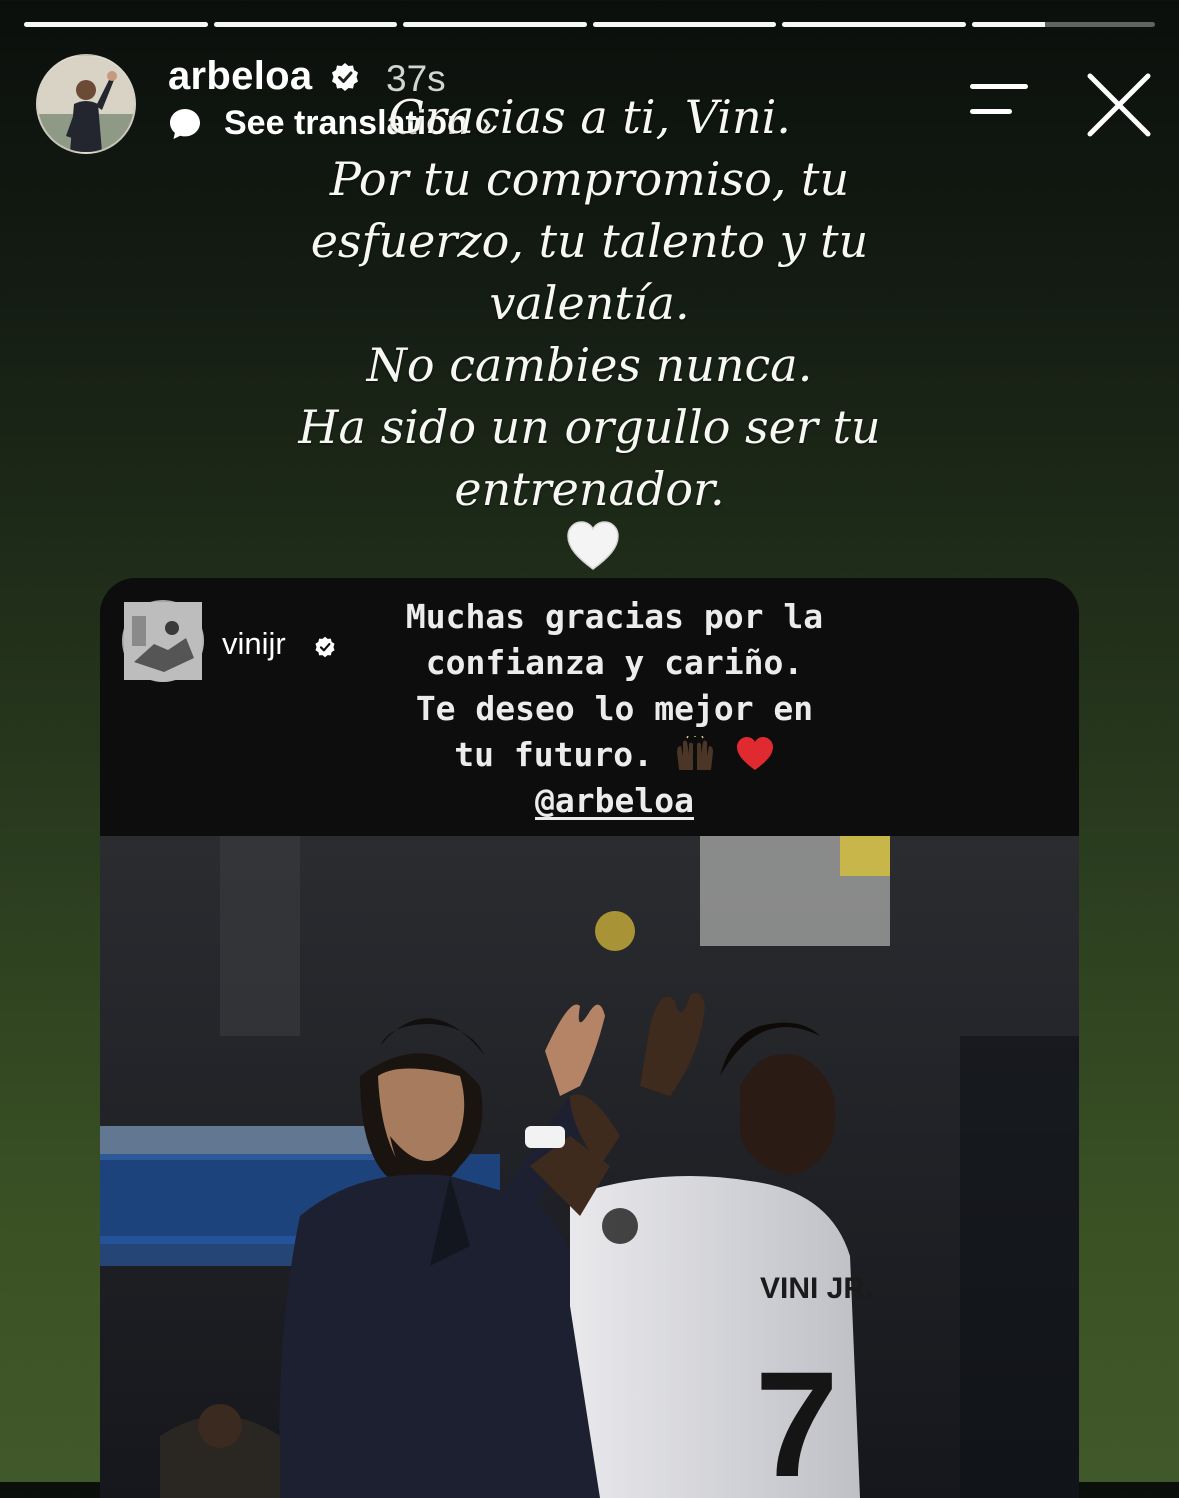 The height and width of the screenshot is (1498, 1179). What do you see at coordinates (589, 427) in the screenshot?
I see `caption-line: Ha sido un orgullo ser tu` at bounding box center [589, 427].